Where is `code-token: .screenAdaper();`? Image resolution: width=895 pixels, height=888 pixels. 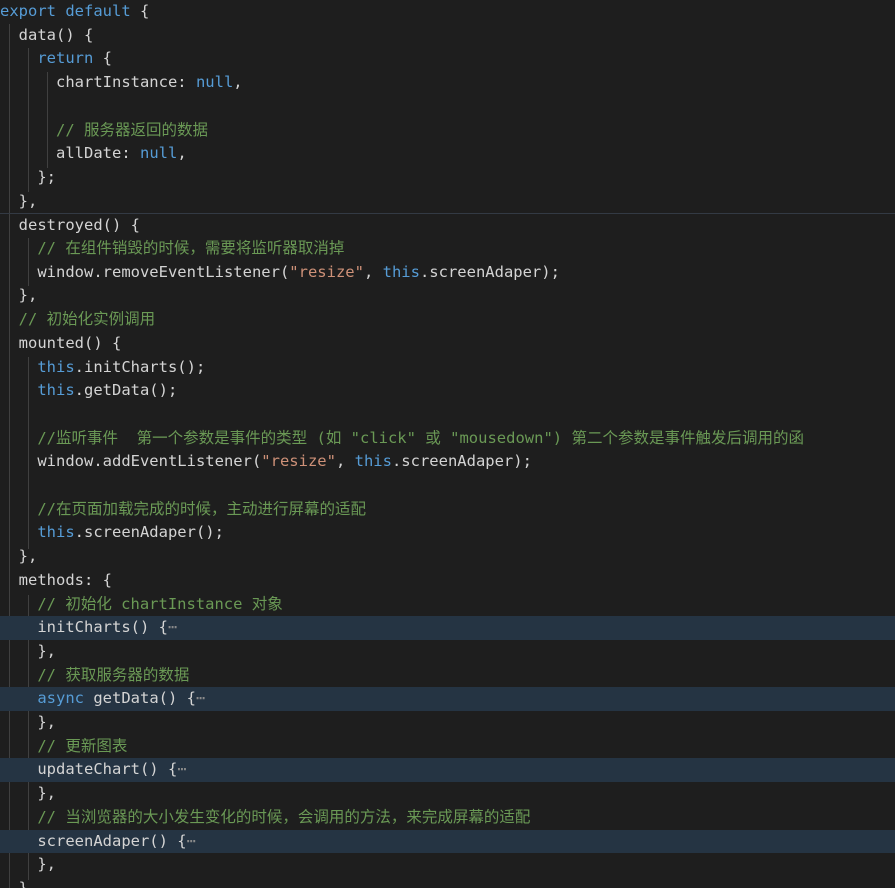
code-token: .screenAdaper(); is located at coordinates (149, 532).